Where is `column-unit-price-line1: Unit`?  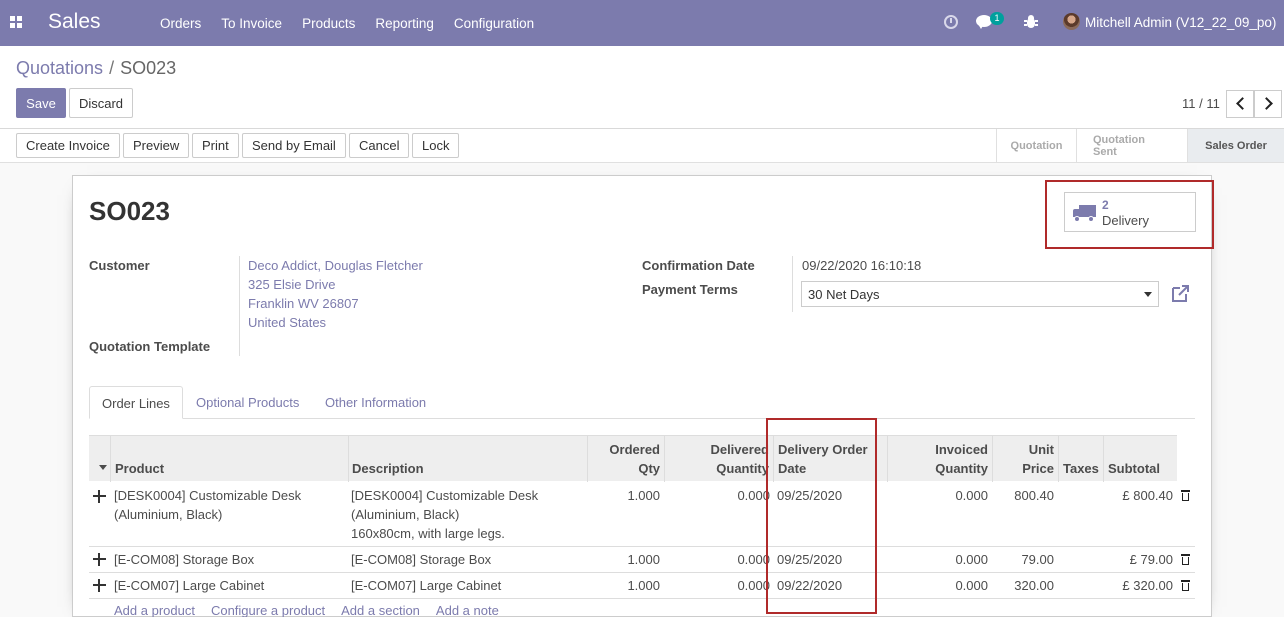 column-unit-price-line1: Unit is located at coordinates (1041, 449).